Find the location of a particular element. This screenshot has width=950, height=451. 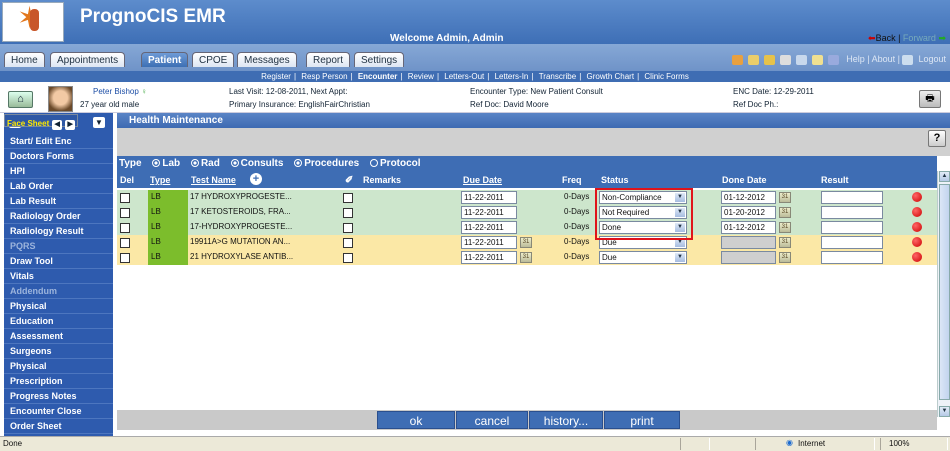

sidebar-item: Progress Notes is located at coordinates (58, 396).